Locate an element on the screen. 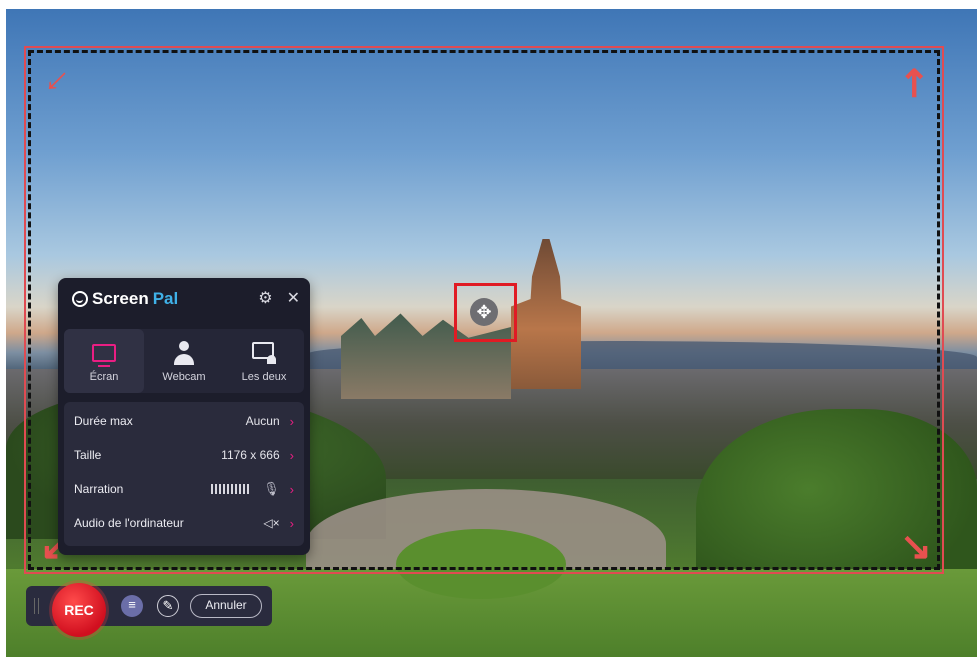 Image resolution: width=977 pixels, height=657 pixels. size-label: Taille is located at coordinates (88, 455).